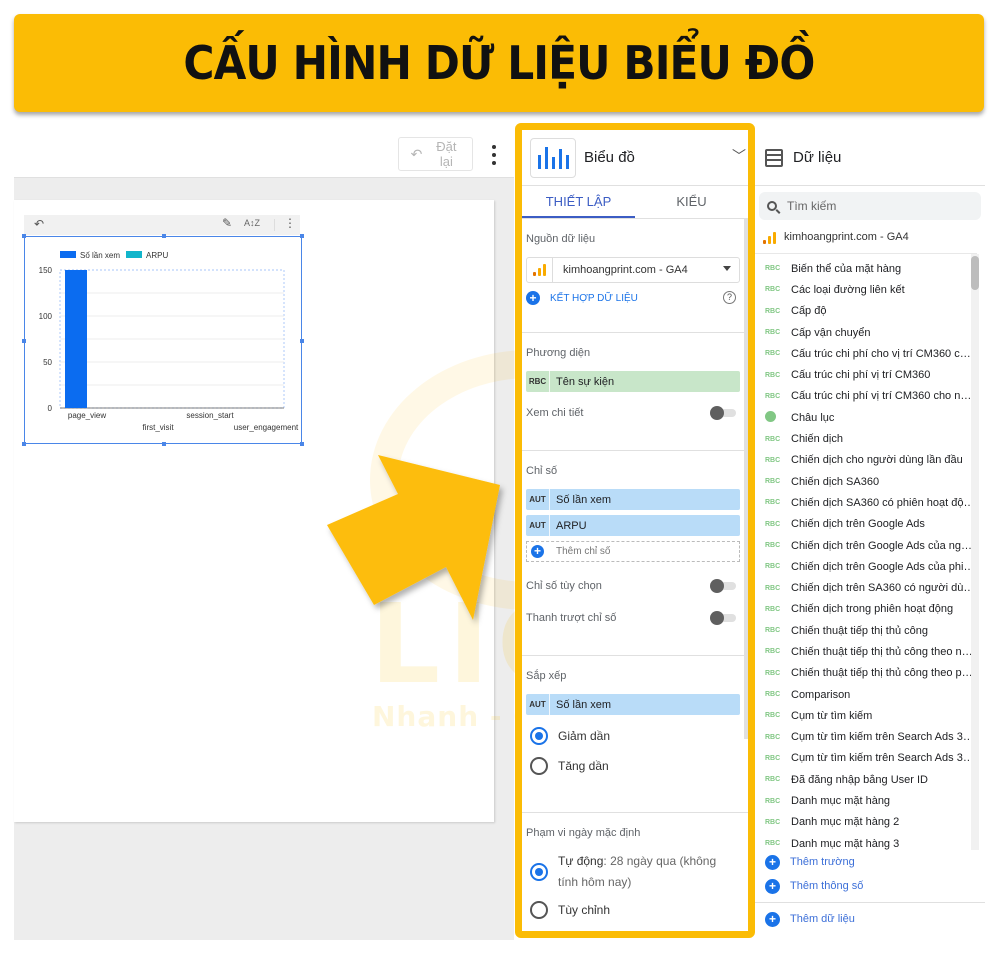 The width and height of the screenshot is (999, 954). I want to click on metric-name: ARPU, so click(571, 525).